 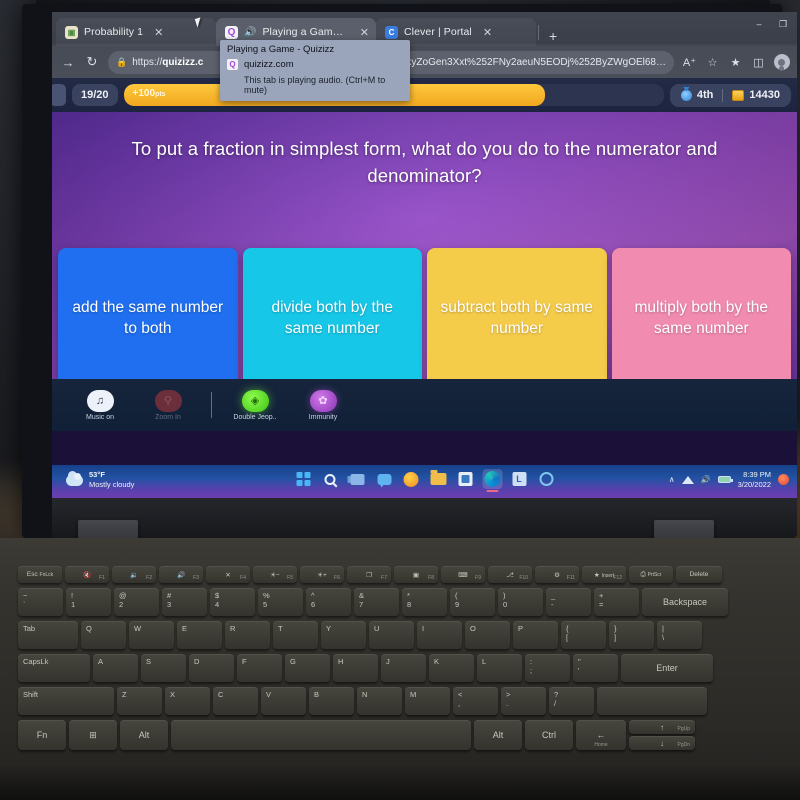 What do you see at coordinates (667, 668) in the screenshot?
I see `key-enter: Enter` at bounding box center [667, 668].